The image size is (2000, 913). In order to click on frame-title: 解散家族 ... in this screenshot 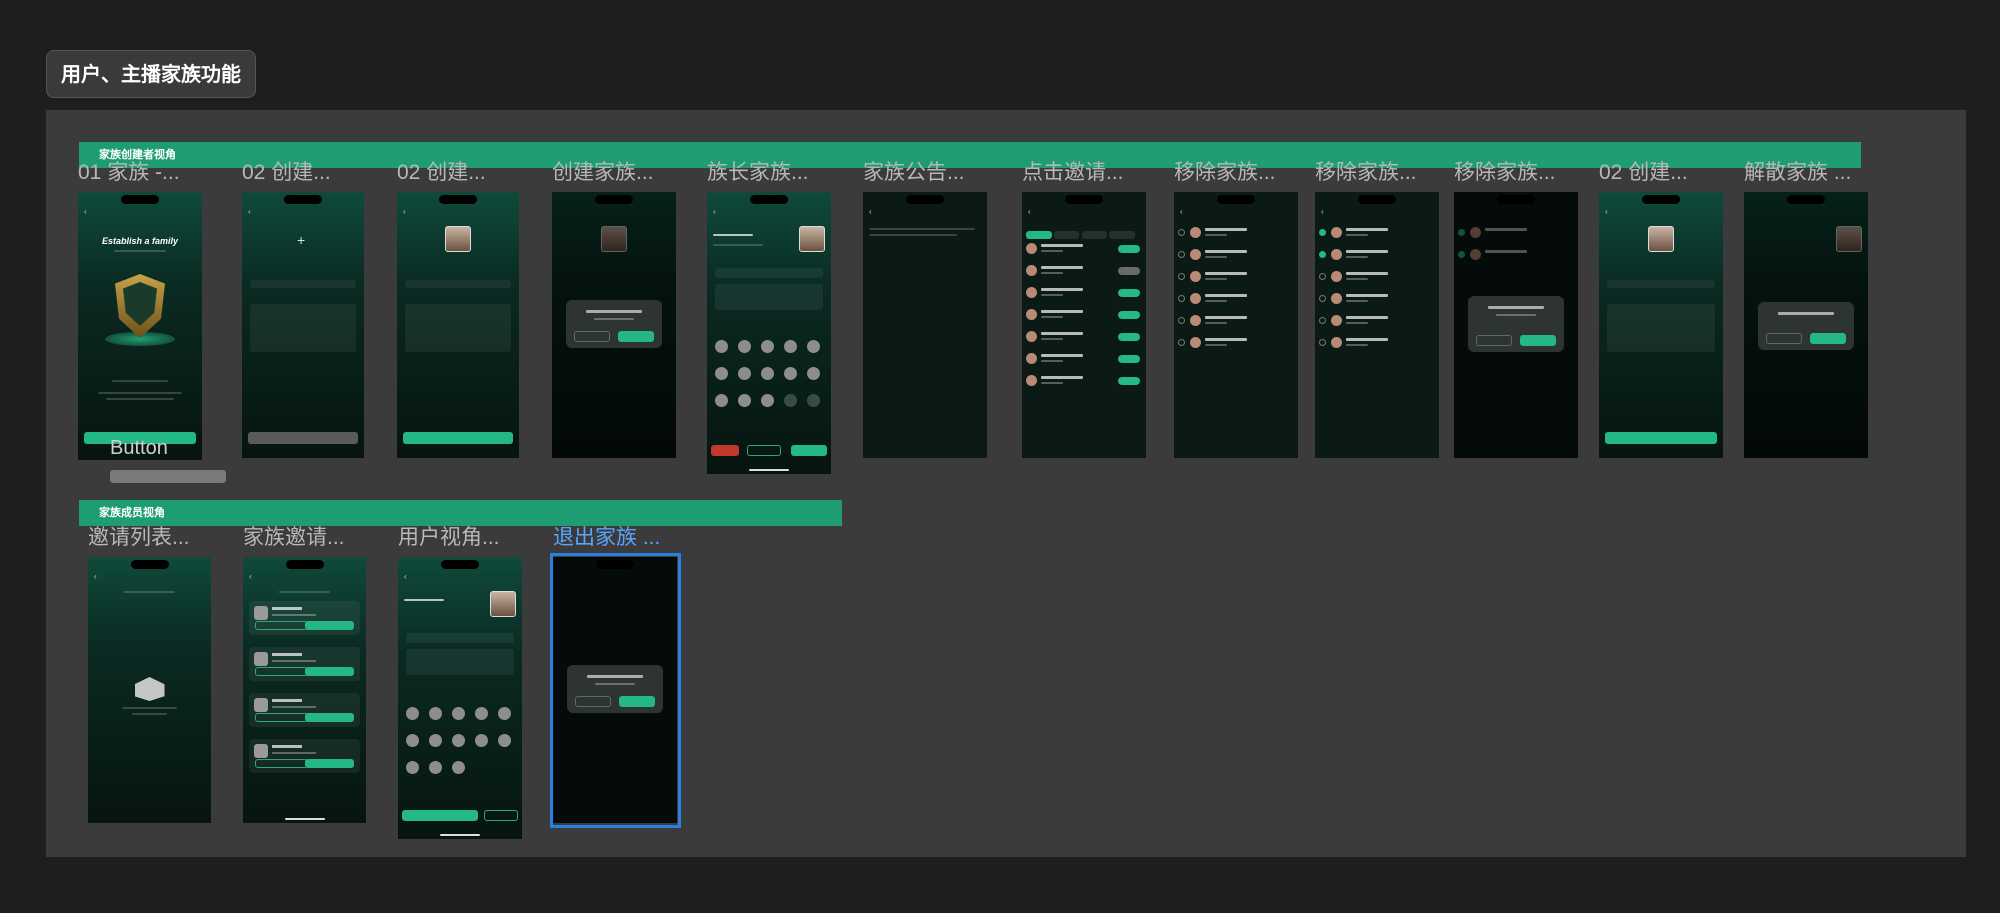, I will do `click(1797, 171)`.